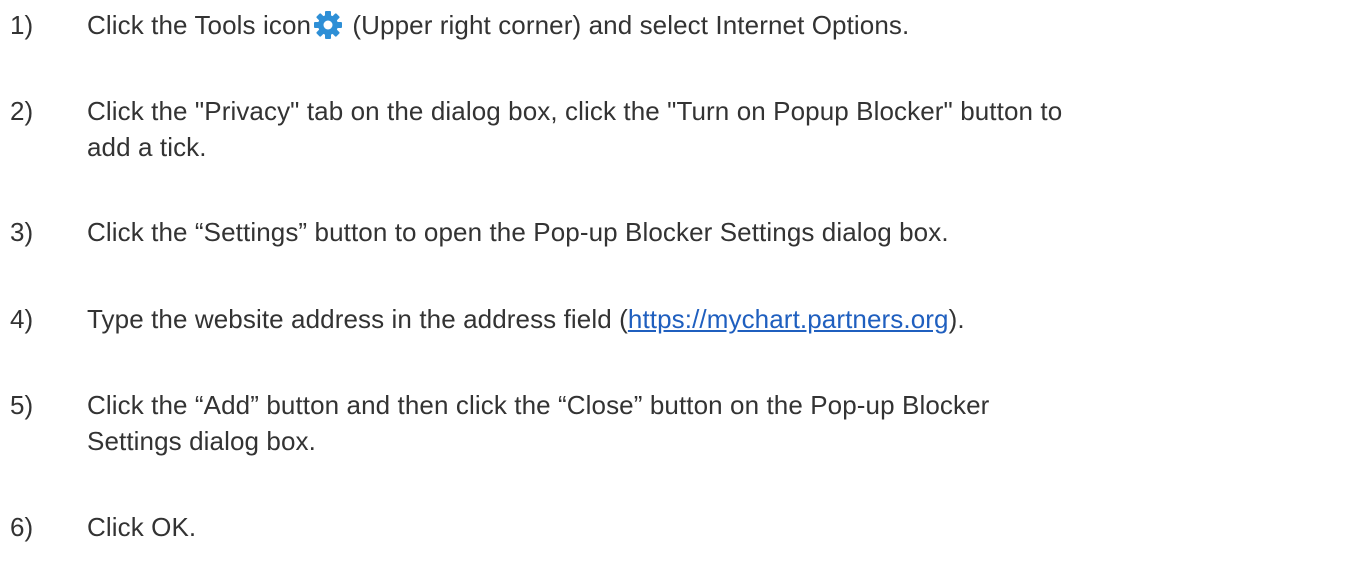 This screenshot has width=1366, height=582. Describe the element at coordinates (22, 111) in the screenshot. I see `step-number: 2)` at that location.